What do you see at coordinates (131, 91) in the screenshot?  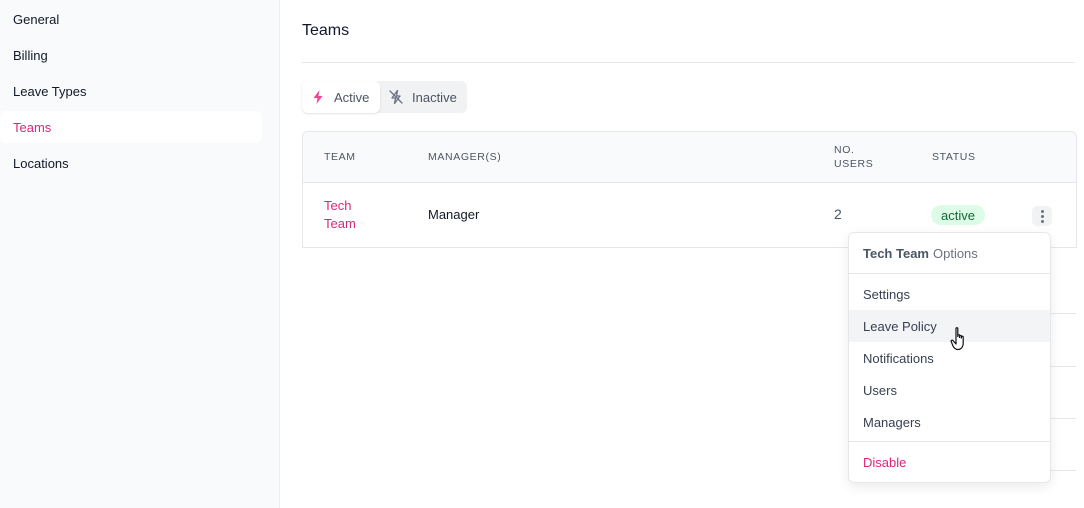 I see `sidebar-item-leave-types: Leave Types` at bounding box center [131, 91].